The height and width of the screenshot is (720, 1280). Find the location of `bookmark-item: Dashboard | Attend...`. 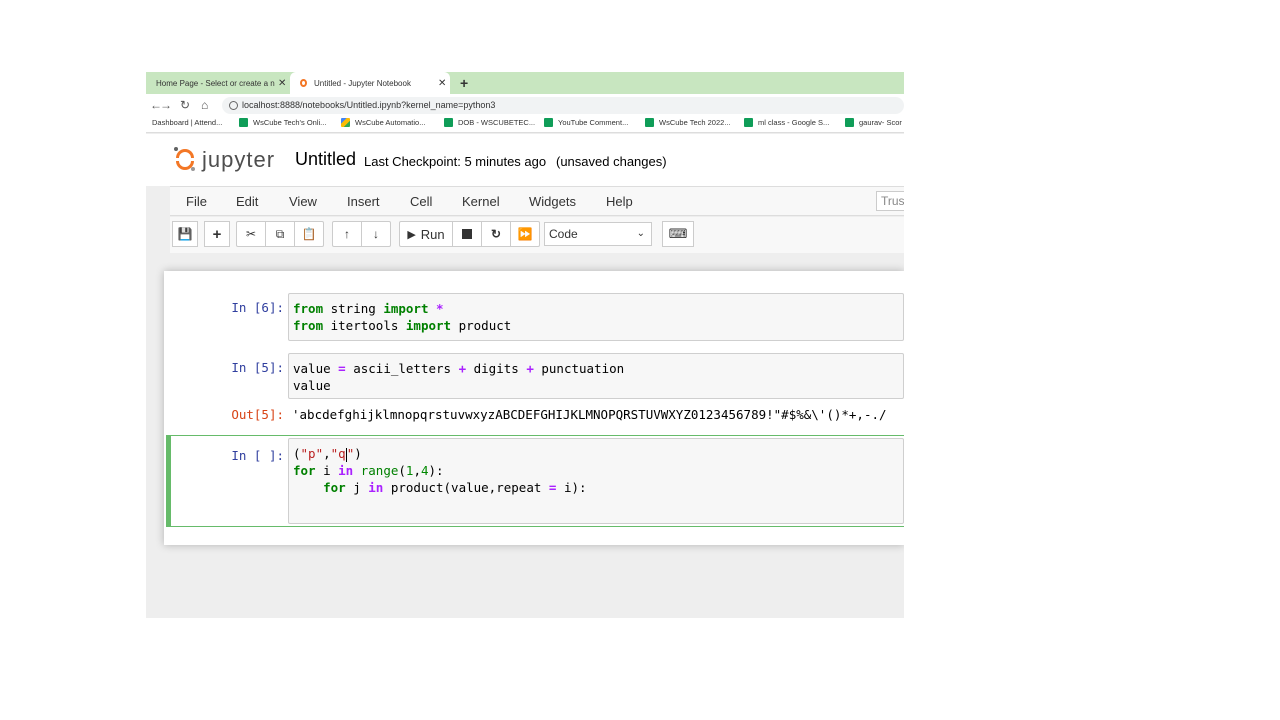

bookmark-item: Dashboard | Attend... is located at coordinates (187, 122).